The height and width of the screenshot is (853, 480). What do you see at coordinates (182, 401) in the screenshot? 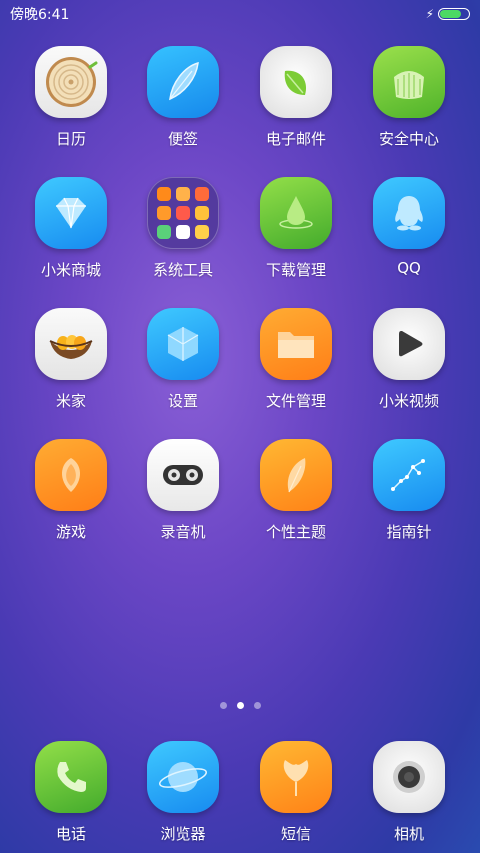
I see `app-label: 设置` at bounding box center [182, 401].